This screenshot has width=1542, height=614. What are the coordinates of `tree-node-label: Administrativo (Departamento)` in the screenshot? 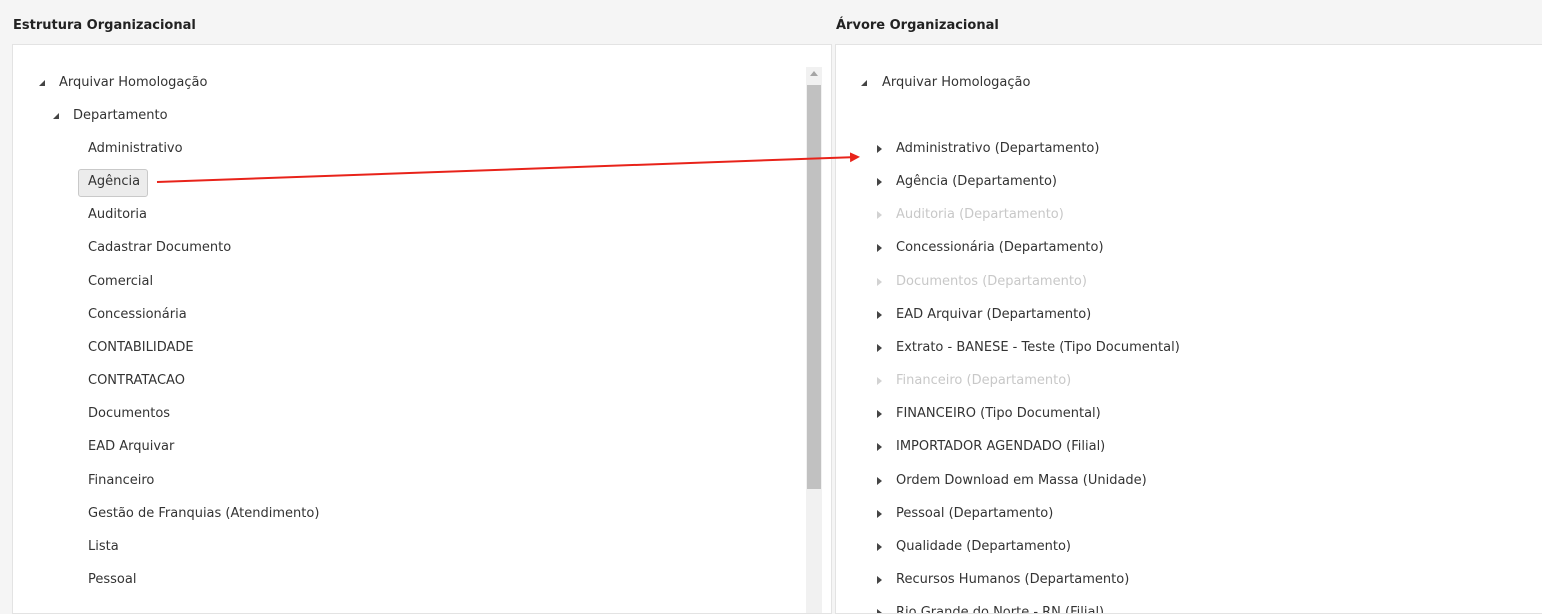 It's located at (998, 148).